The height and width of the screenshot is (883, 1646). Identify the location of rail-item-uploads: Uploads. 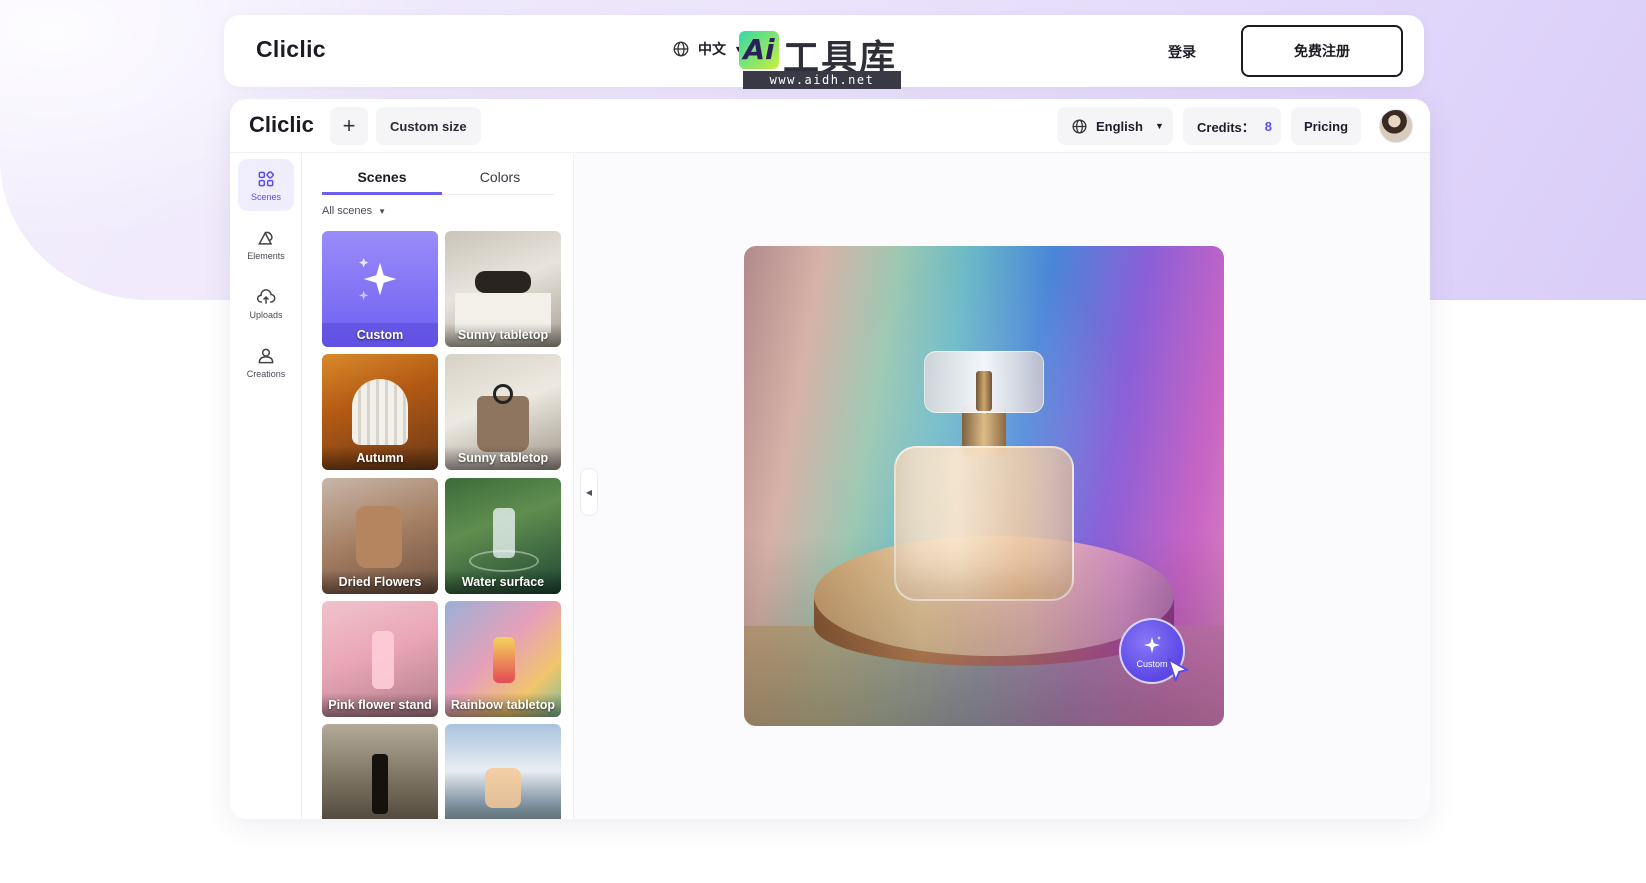
(266, 303).